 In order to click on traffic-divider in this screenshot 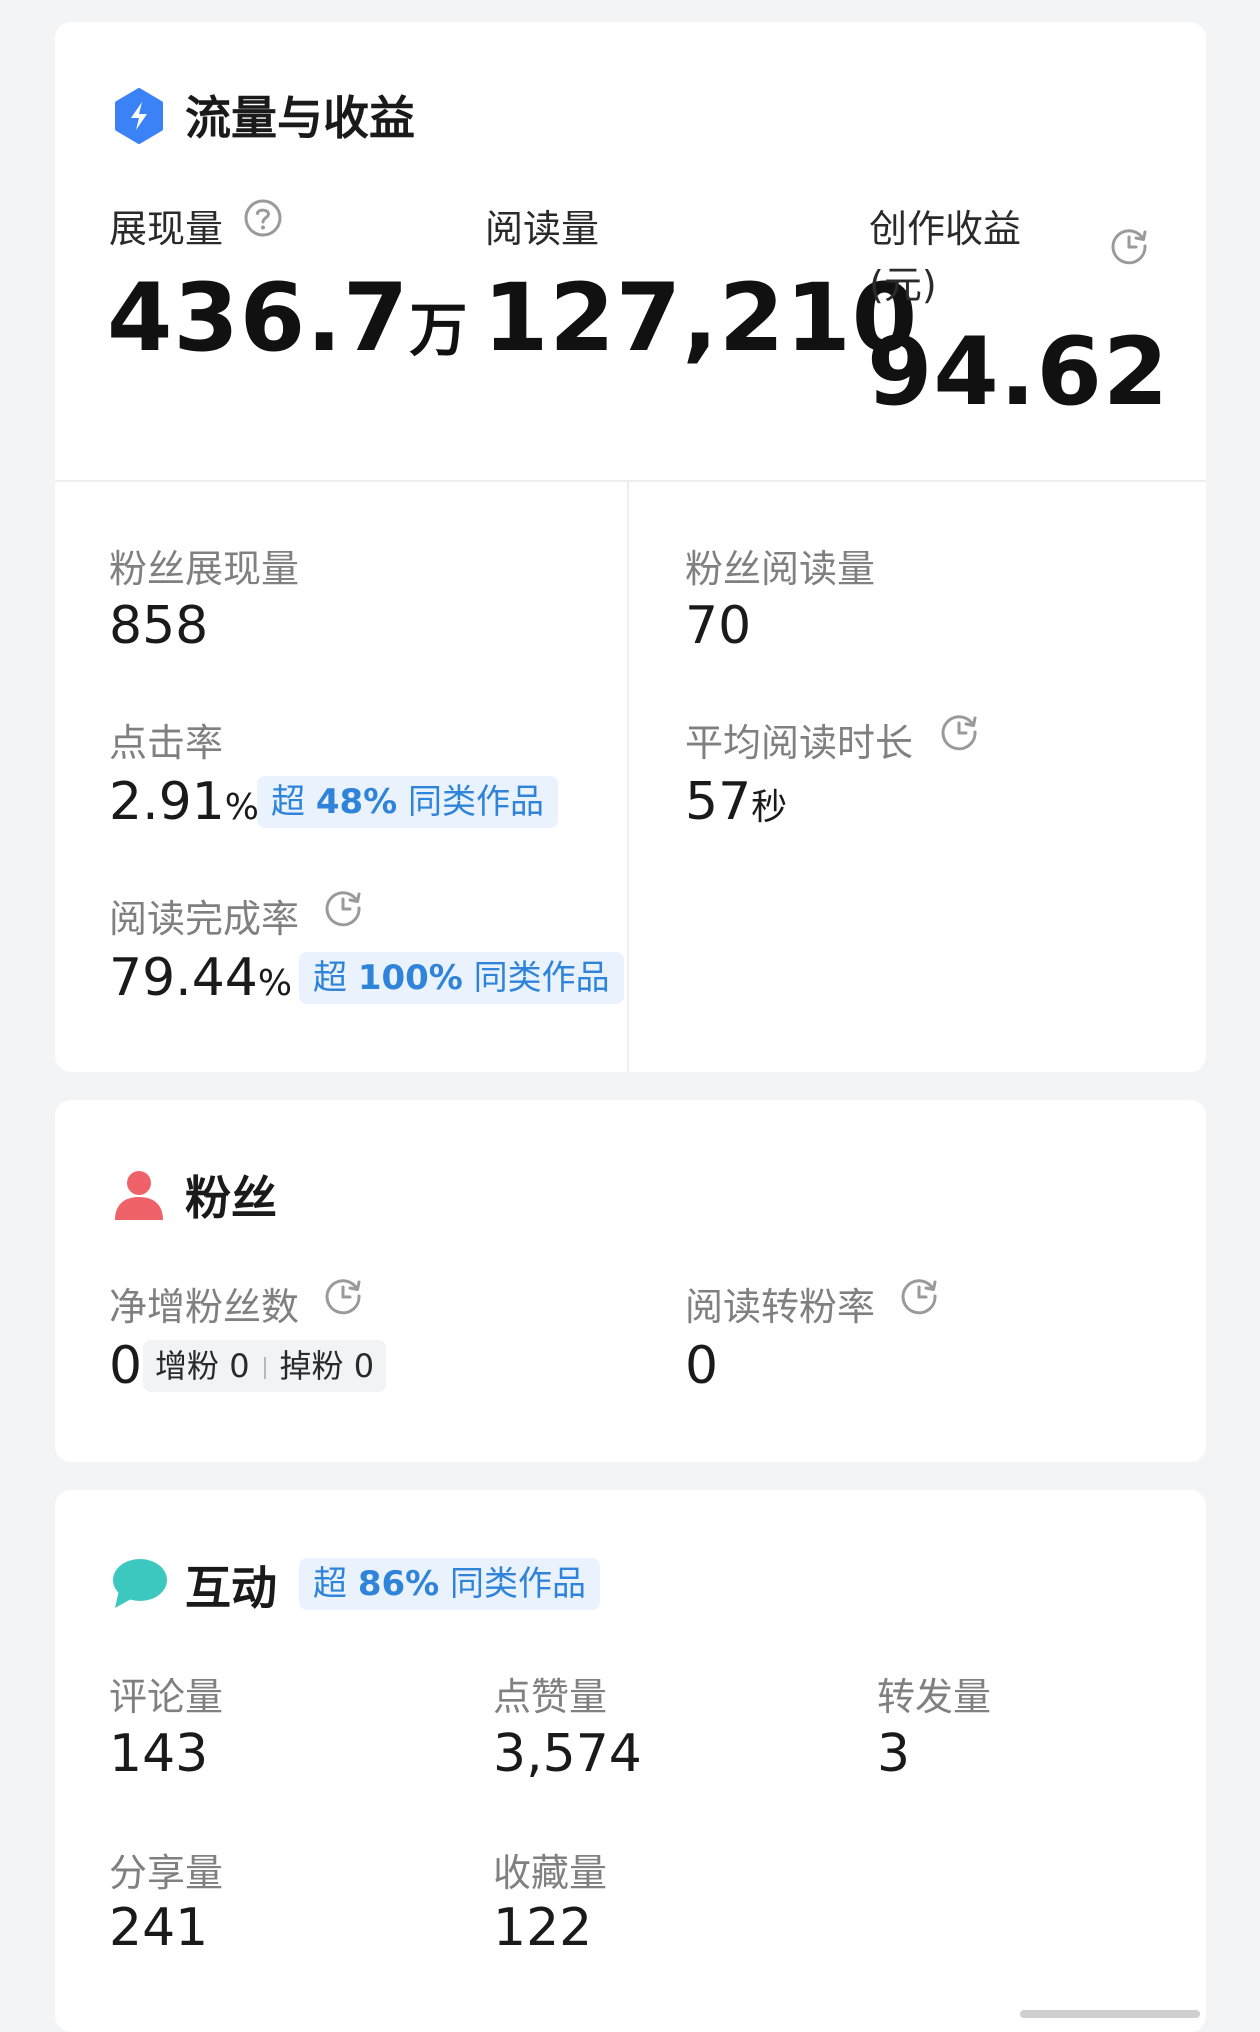, I will do `click(630, 481)`.